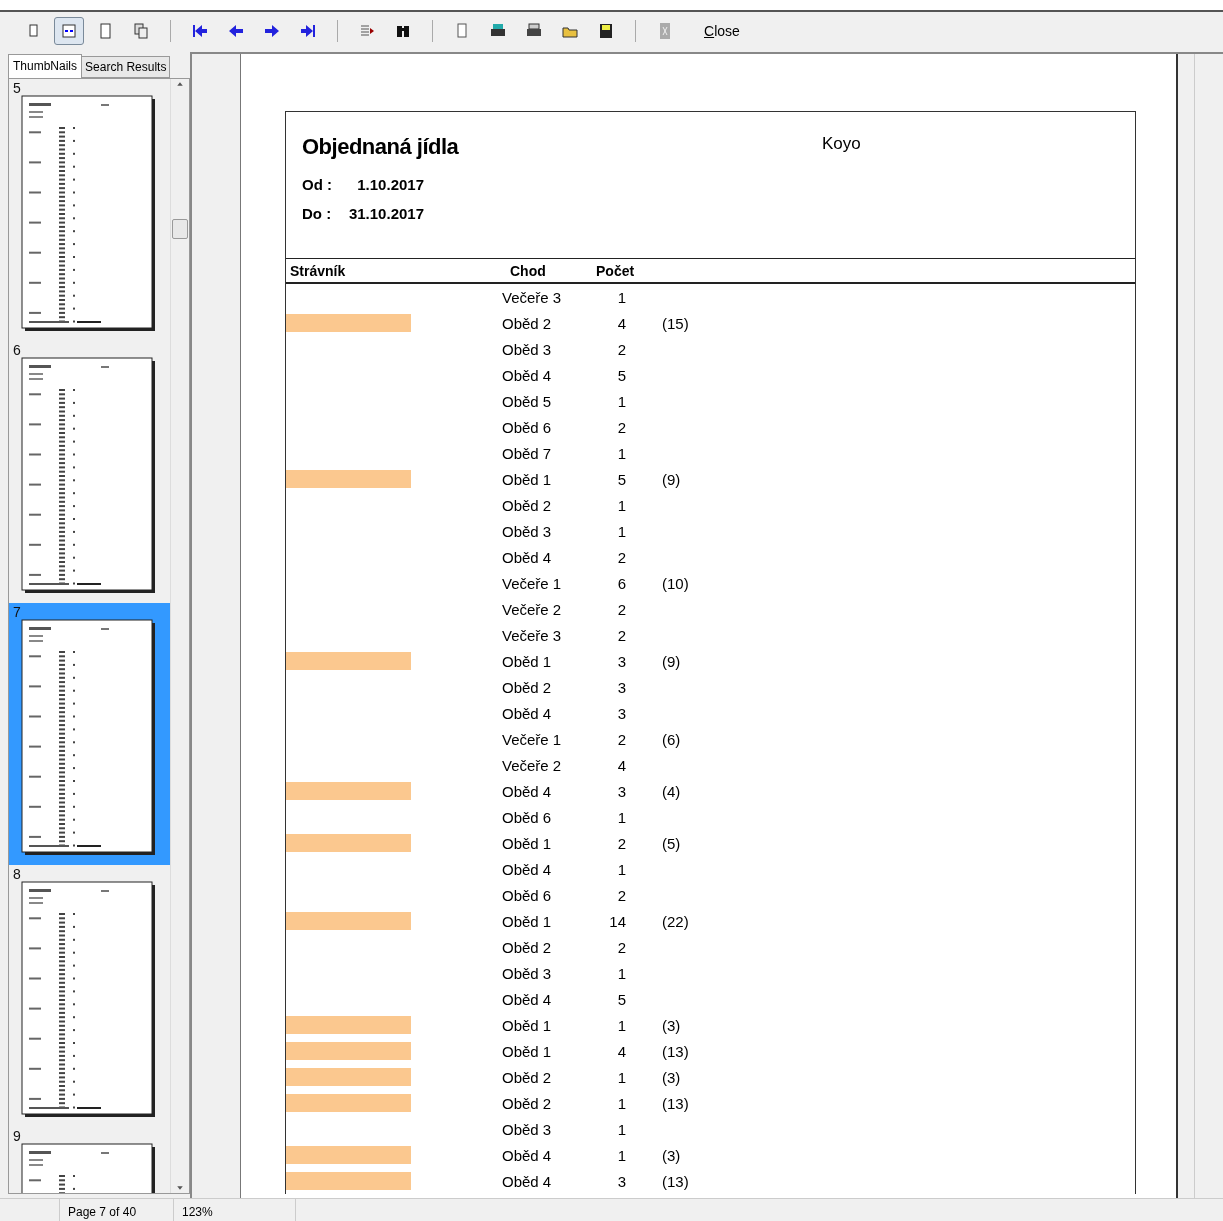 This screenshot has height=1221, width=1223. What do you see at coordinates (308, 31) in the screenshot?
I see `last-page-icon` at bounding box center [308, 31].